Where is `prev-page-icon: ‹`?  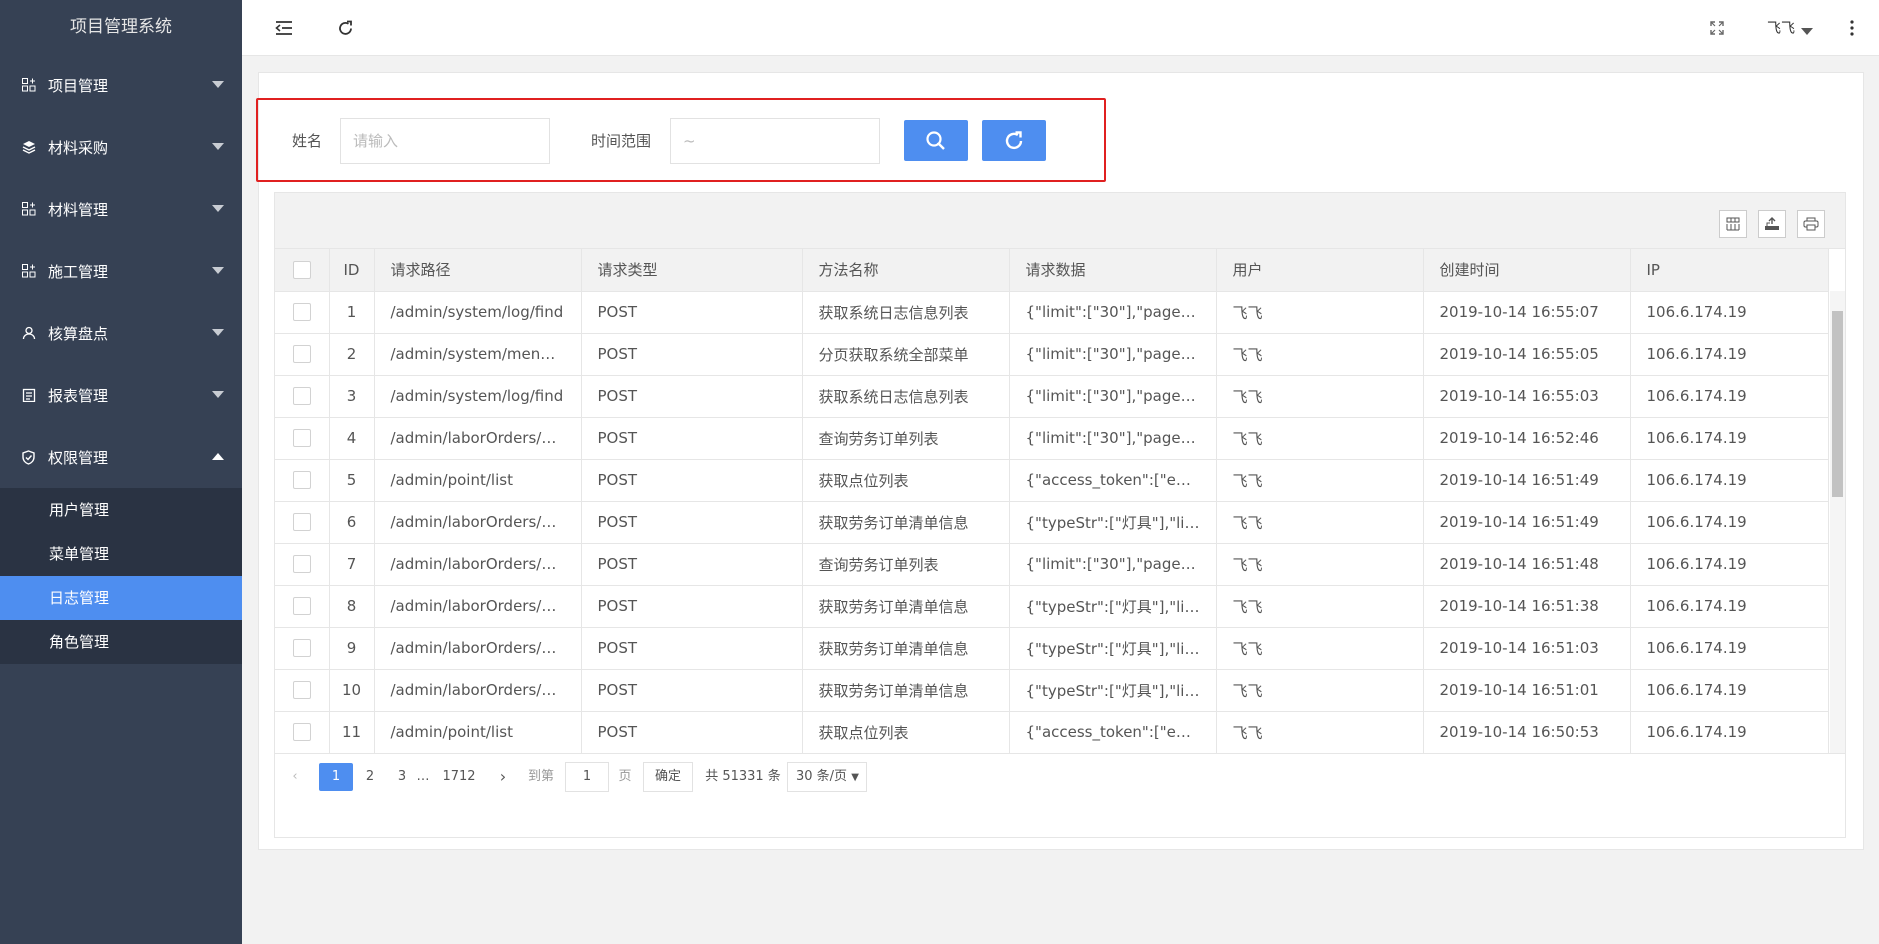
prev-page-icon: ‹ is located at coordinates (295, 777).